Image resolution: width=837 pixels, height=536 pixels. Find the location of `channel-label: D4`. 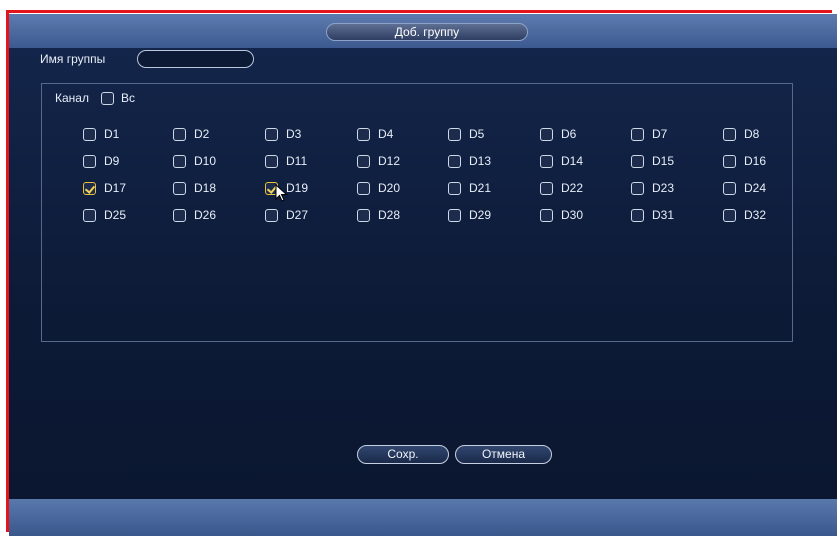

channel-label: D4 is located at coordinates (386, 134).